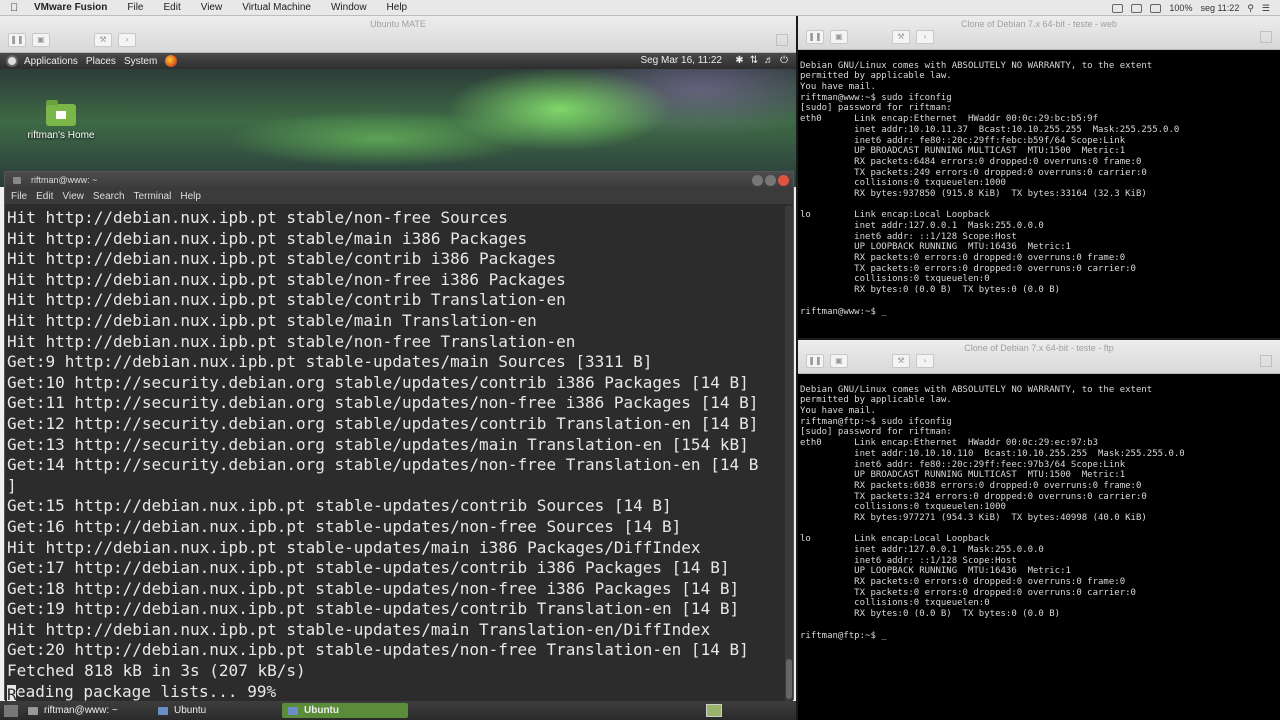  What do you see at coordinates (345, 710) in the screenshot?
I see `taskbar-item-ubuntu-active: Ubuntu` at bounding box center [345, 710].